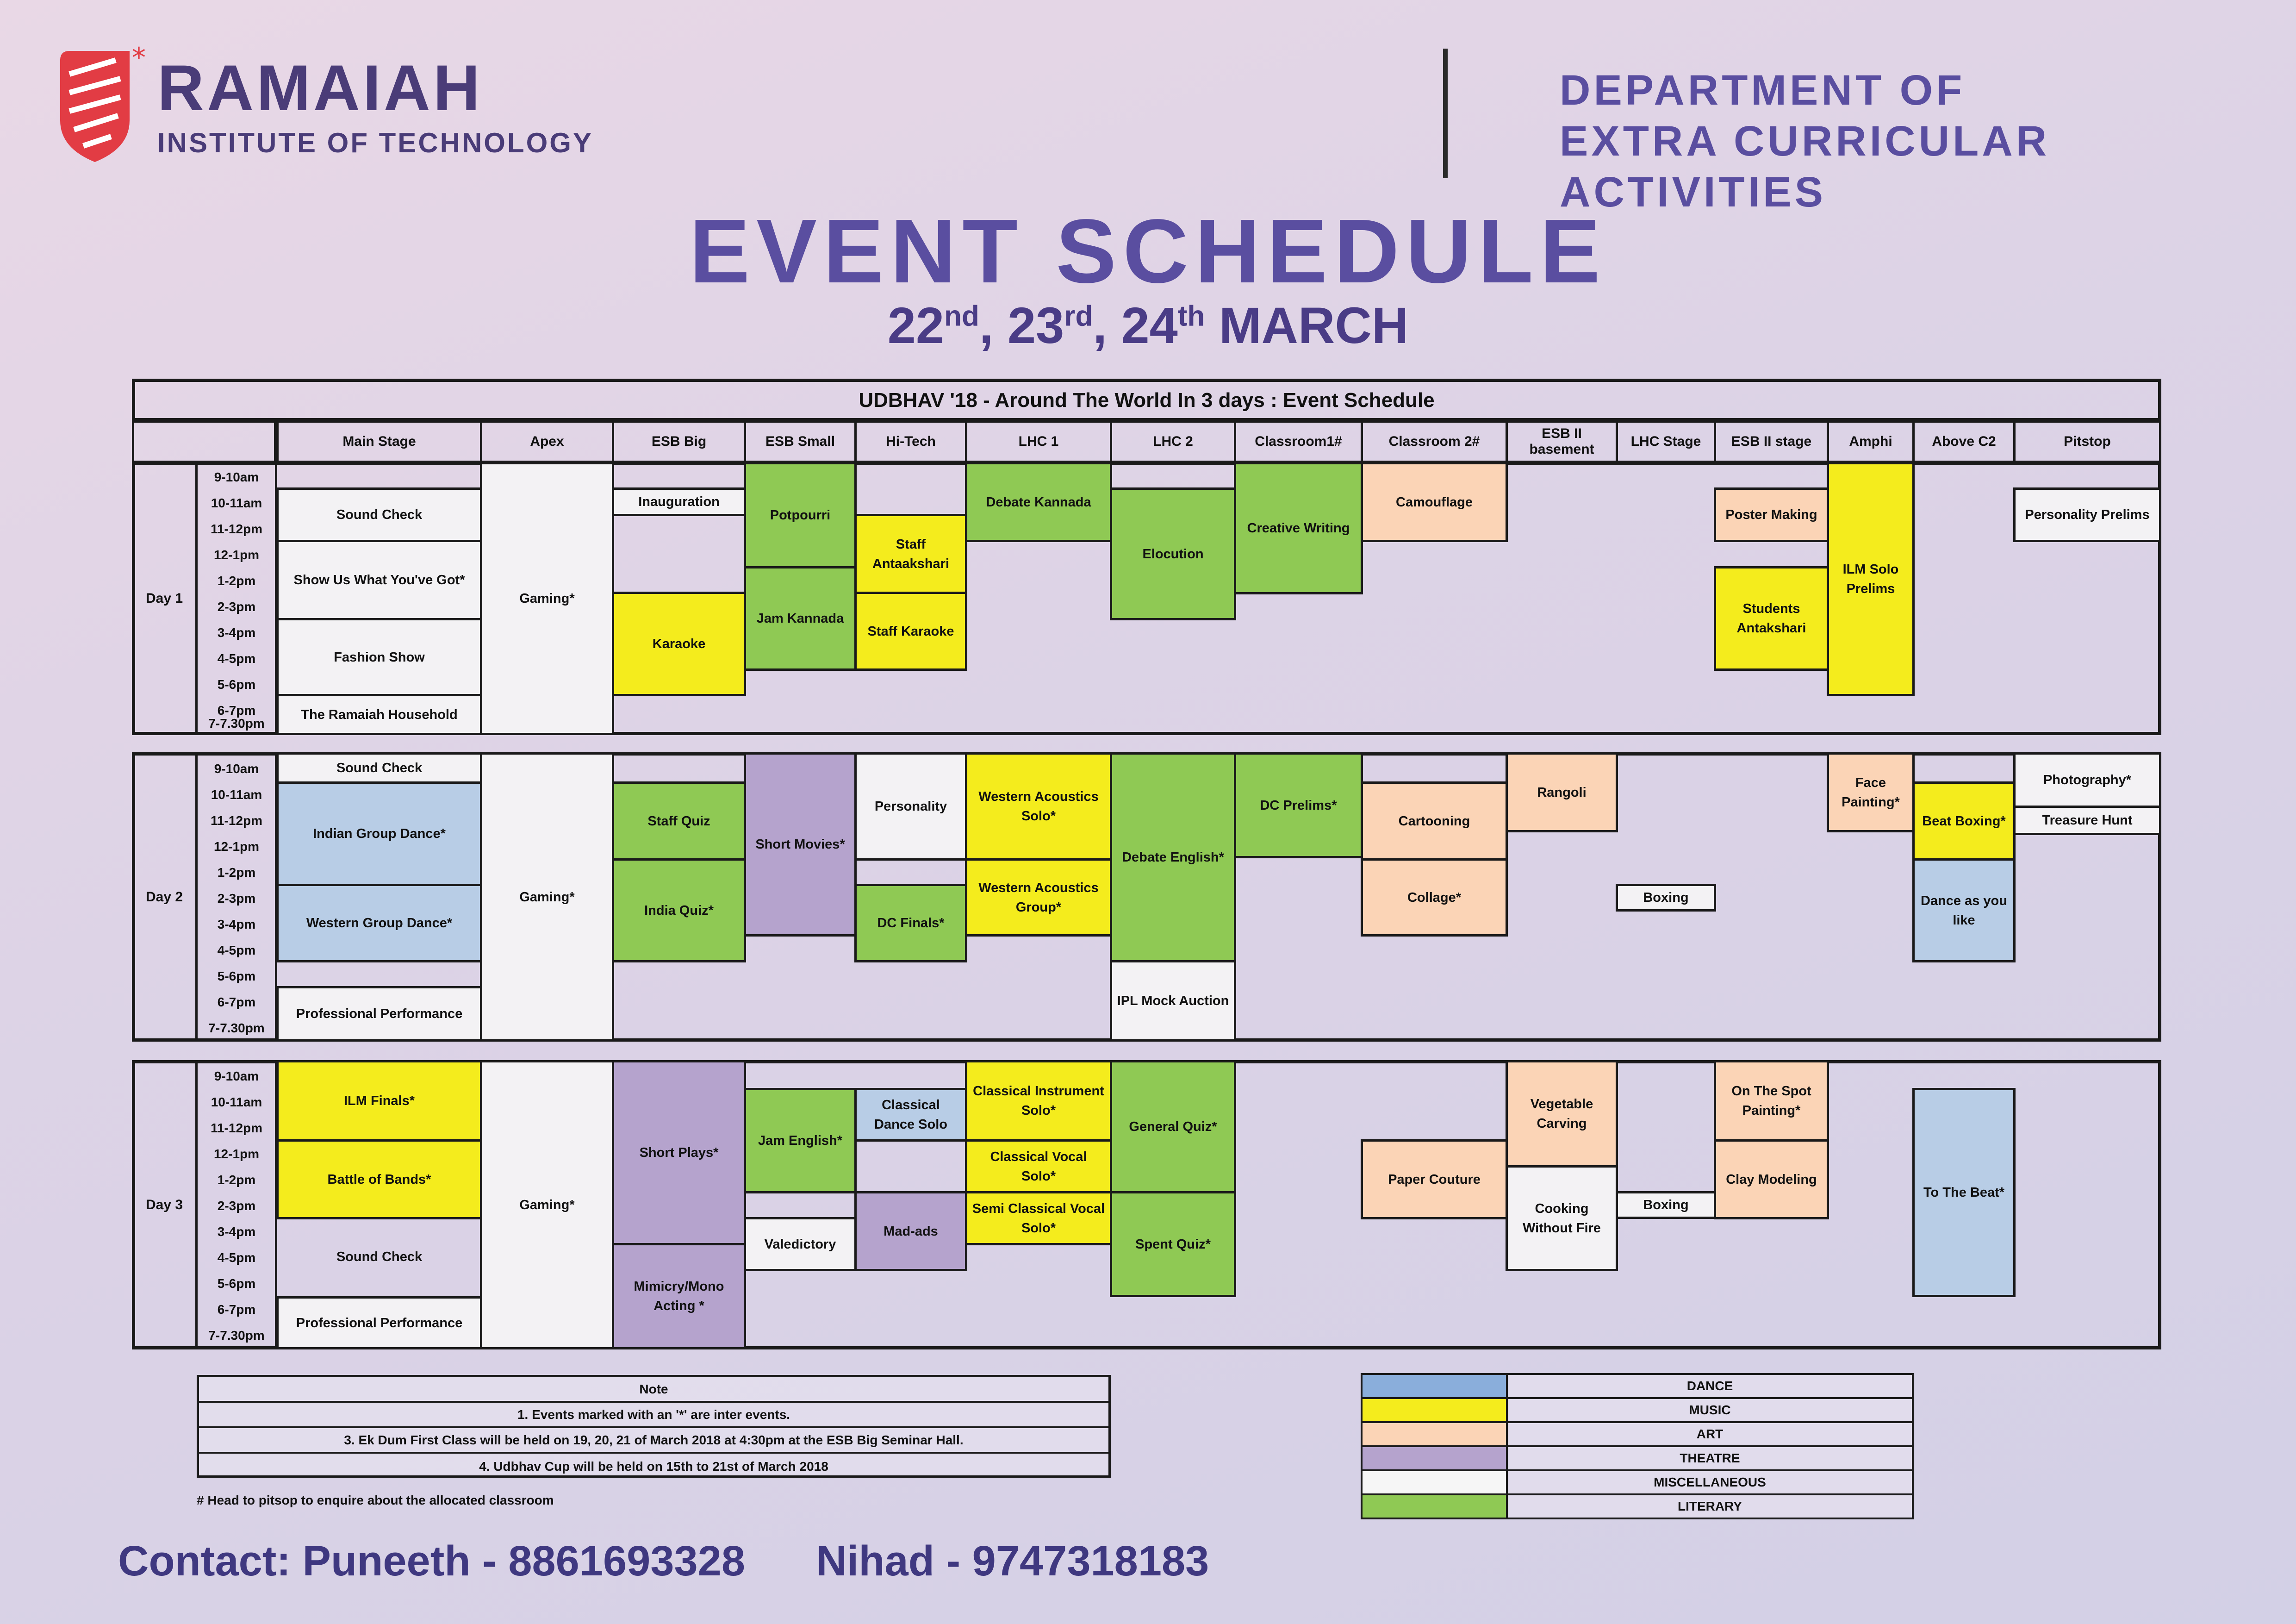  What do you see at coordinates (1637, 1482) in the screenshot?
I see `legend-row-misc: MISCELLANEOUS` at bounding box center [1637, 1482].